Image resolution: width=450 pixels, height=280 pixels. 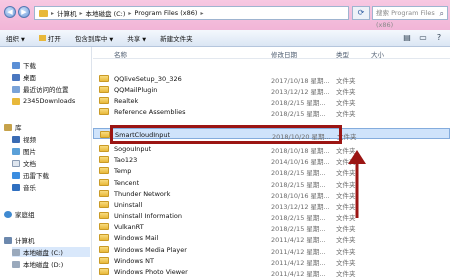 I want to click on list-item: QQliveSetup_30_326 2017/10/18 星期... 文件夹, so click(x=271, y=79).